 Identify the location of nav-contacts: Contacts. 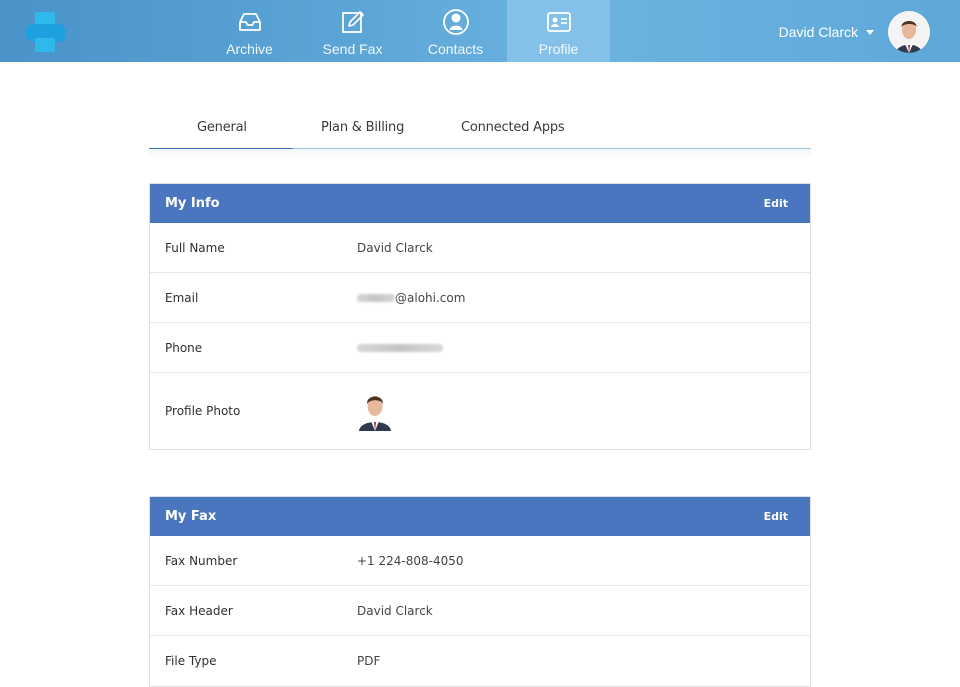
(455, 31).